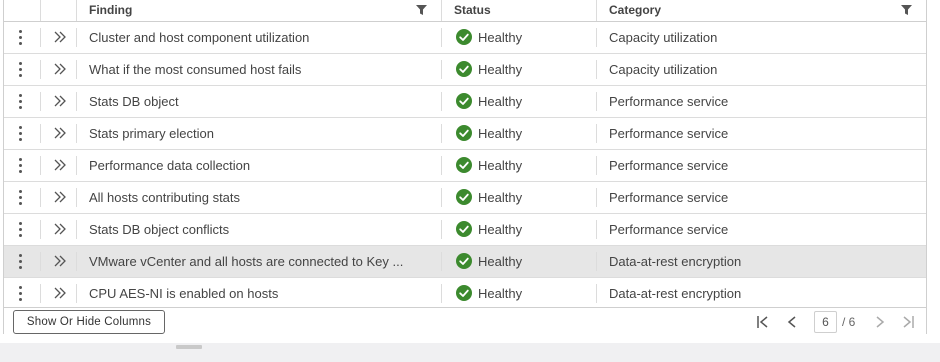  What do you see at coordinates (519, 10) in the screenshot?
I see `column-header-status: Status` at bounding box center [519, 10].